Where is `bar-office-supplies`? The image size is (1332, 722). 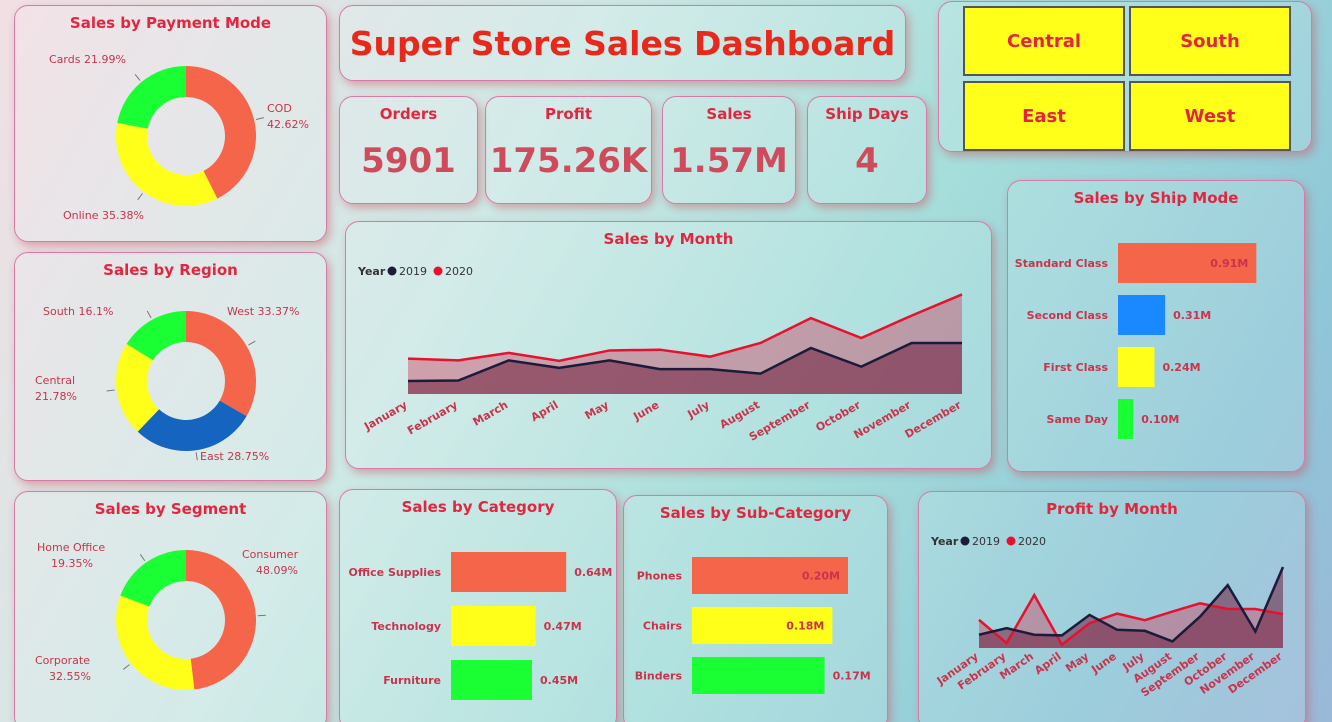 bar-office-supplies is located at coordinates (509, 572).